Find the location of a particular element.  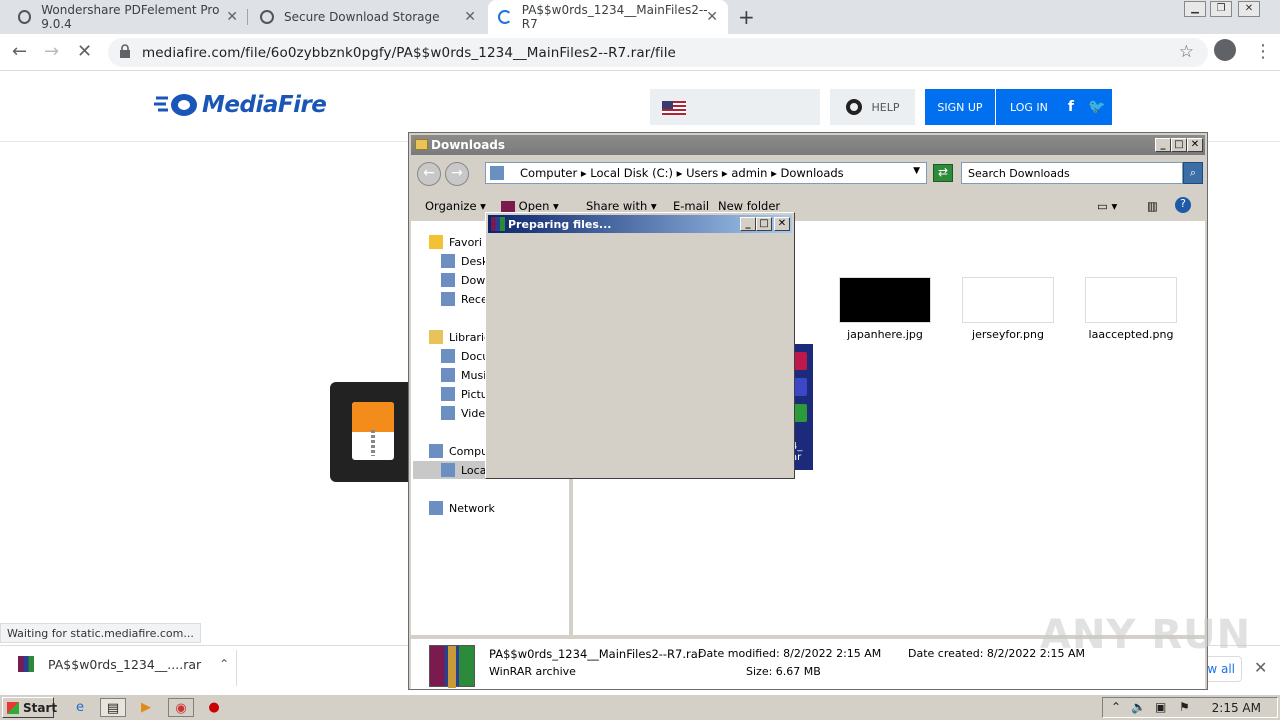

download-item: PA$$w0rds_1234__....rar ⌃ is located at coordinates (123, 664).